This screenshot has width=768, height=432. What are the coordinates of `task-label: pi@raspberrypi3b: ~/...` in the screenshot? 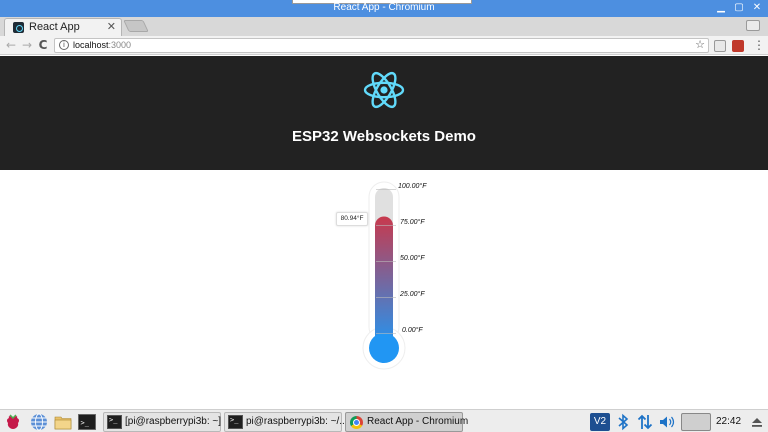 It's located at (297, 421).